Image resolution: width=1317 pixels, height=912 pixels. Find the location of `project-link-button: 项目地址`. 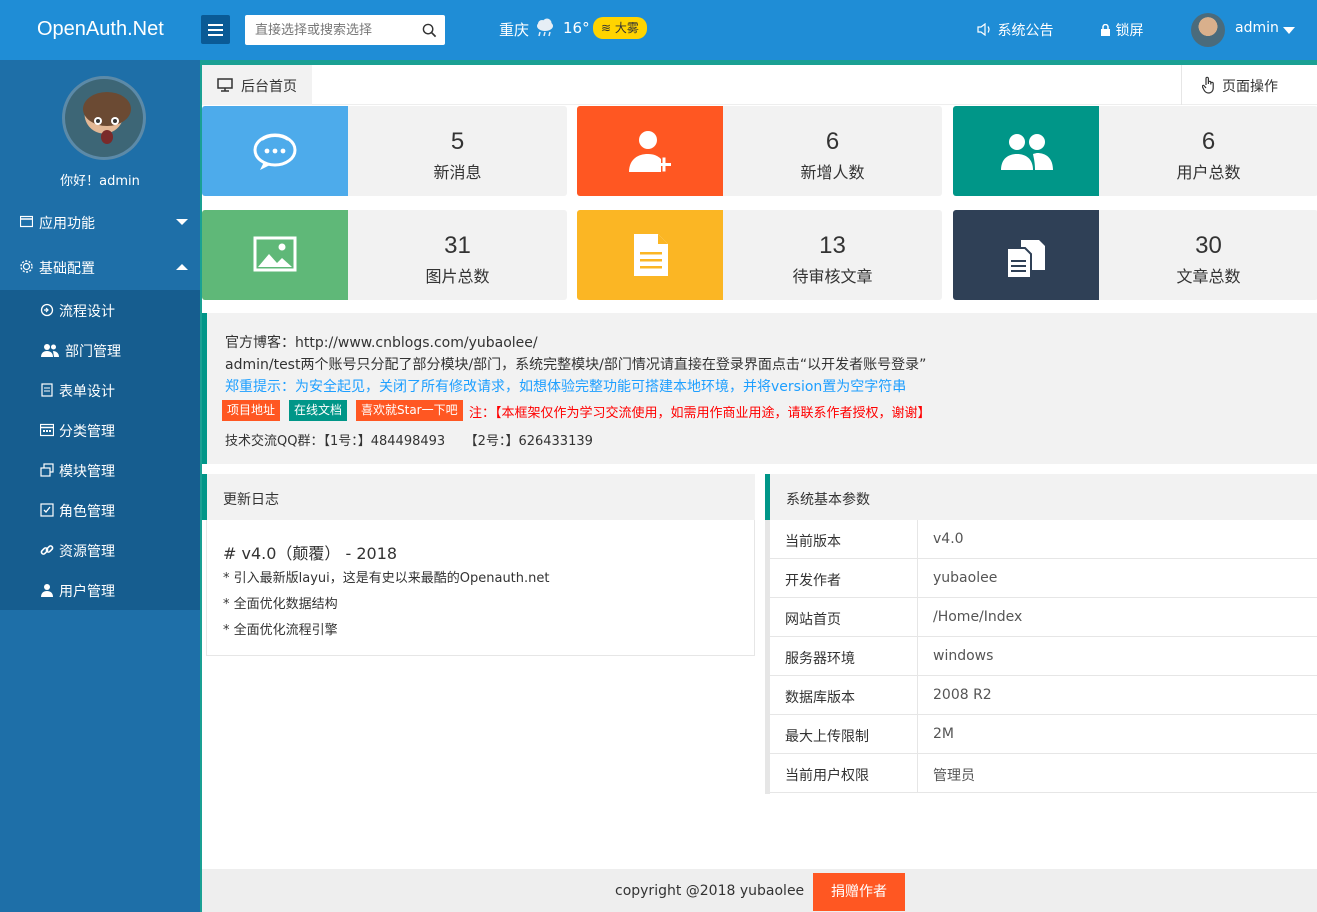

project-link-button: 项目地址 is located at coordinates (251, 410).